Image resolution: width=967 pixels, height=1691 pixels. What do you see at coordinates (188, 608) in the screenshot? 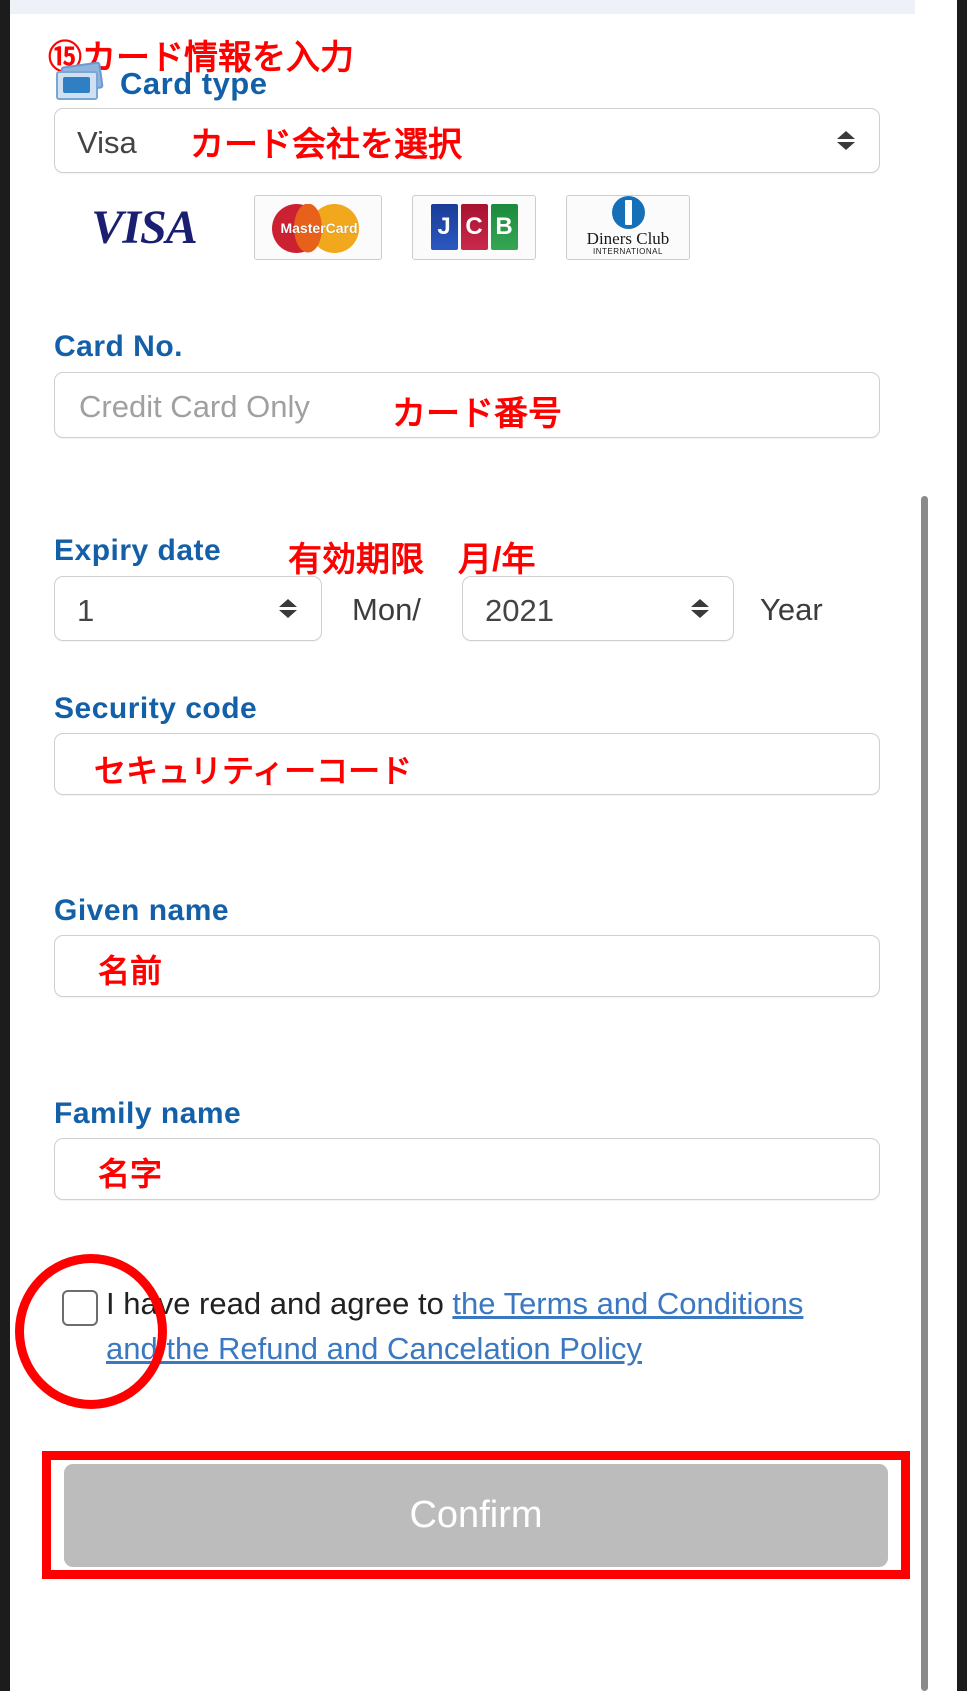
I see `expiry-month-select: 1` at bounding box center [188, 608].